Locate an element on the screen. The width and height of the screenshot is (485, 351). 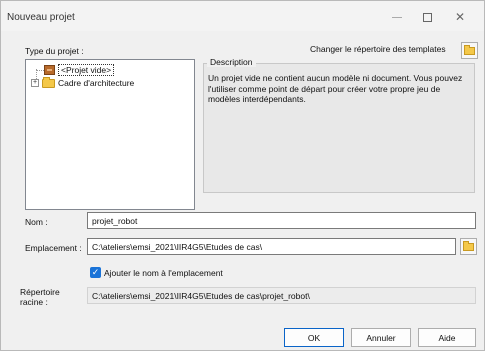
project-type-label: Type du projet : is located at coordinates (54, 51).